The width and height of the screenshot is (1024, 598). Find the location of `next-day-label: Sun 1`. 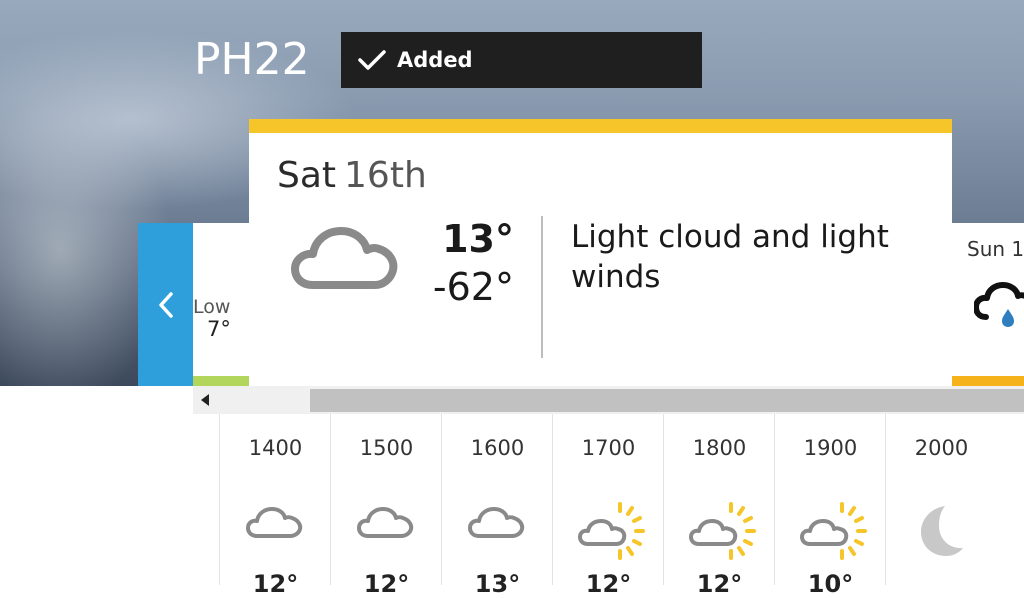

next-day-label: Sun 1 is located at coordinates (995, 249).